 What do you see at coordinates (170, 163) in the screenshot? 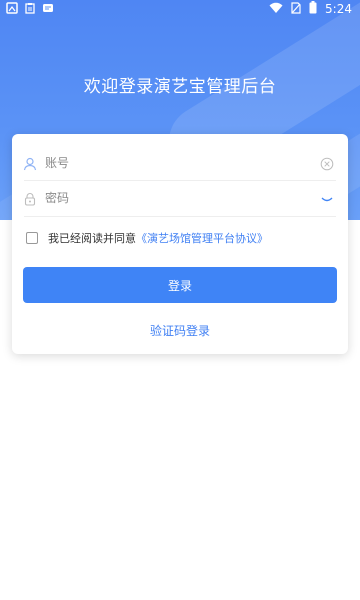
I see `account-input` at bounding box center [170, 163].